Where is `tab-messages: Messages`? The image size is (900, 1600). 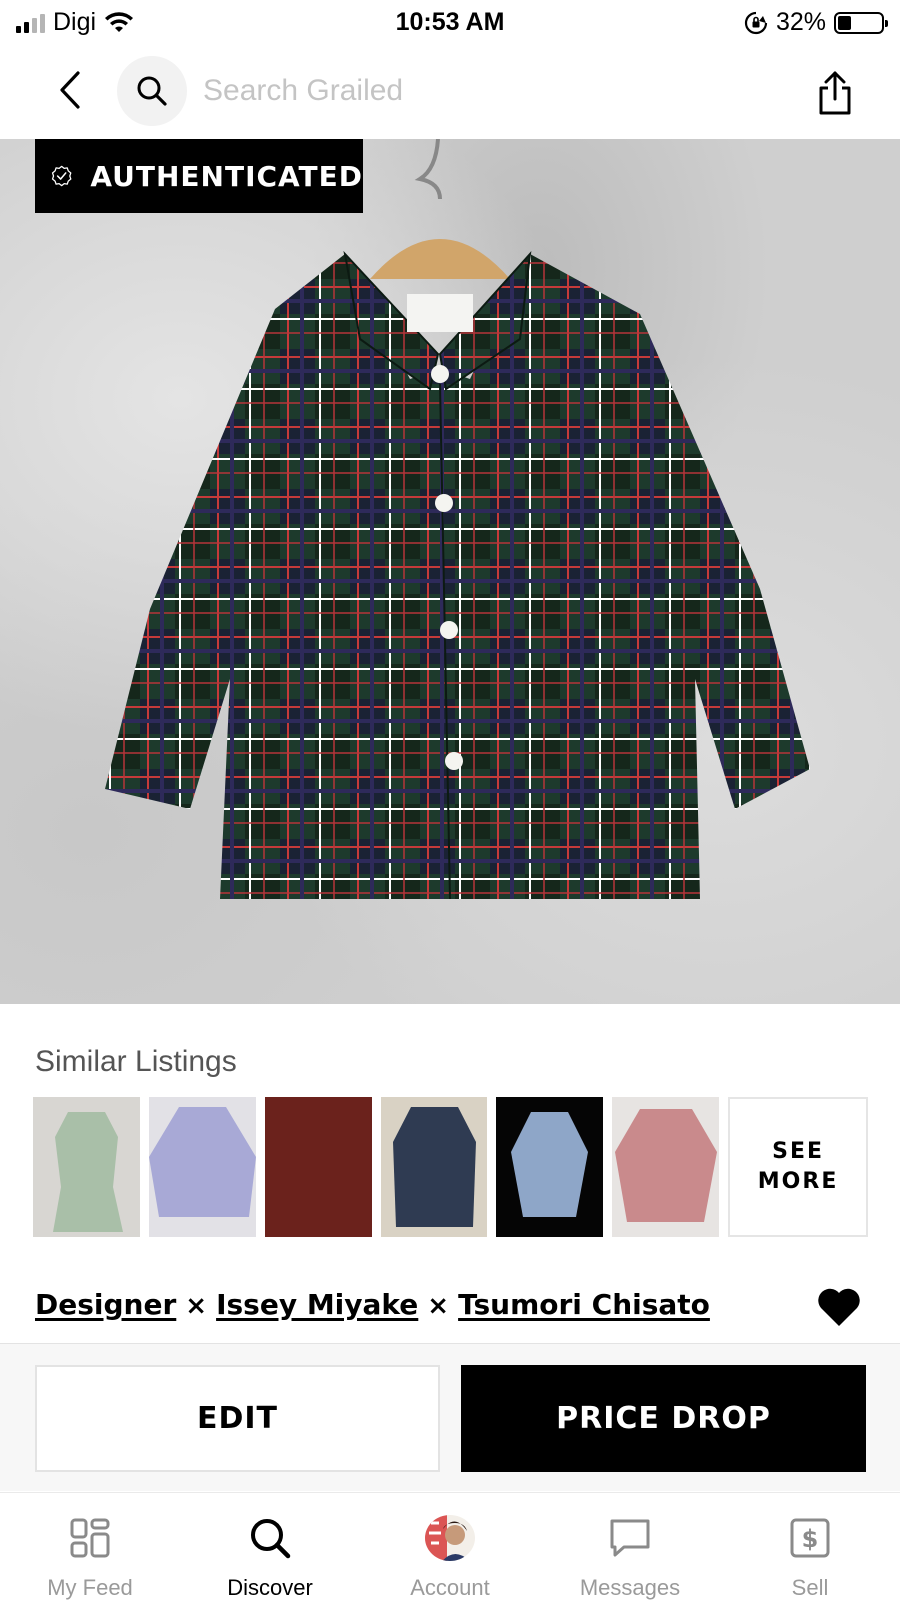 tab-messages: Messages is located at coordinates (630, 1546).